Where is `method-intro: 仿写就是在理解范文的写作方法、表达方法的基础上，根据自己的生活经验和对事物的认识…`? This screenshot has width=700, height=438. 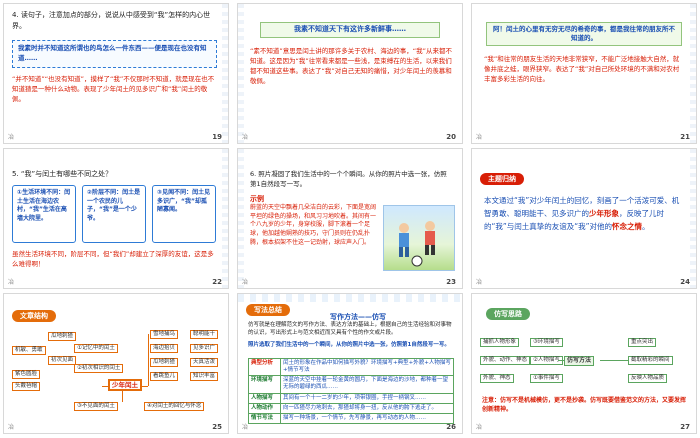 method-intro: 仿写就是在理解范文的写作方法、表达方法的基础上，根据自己的生活经验和对事物的认识… is located at coordinates (350, 329).